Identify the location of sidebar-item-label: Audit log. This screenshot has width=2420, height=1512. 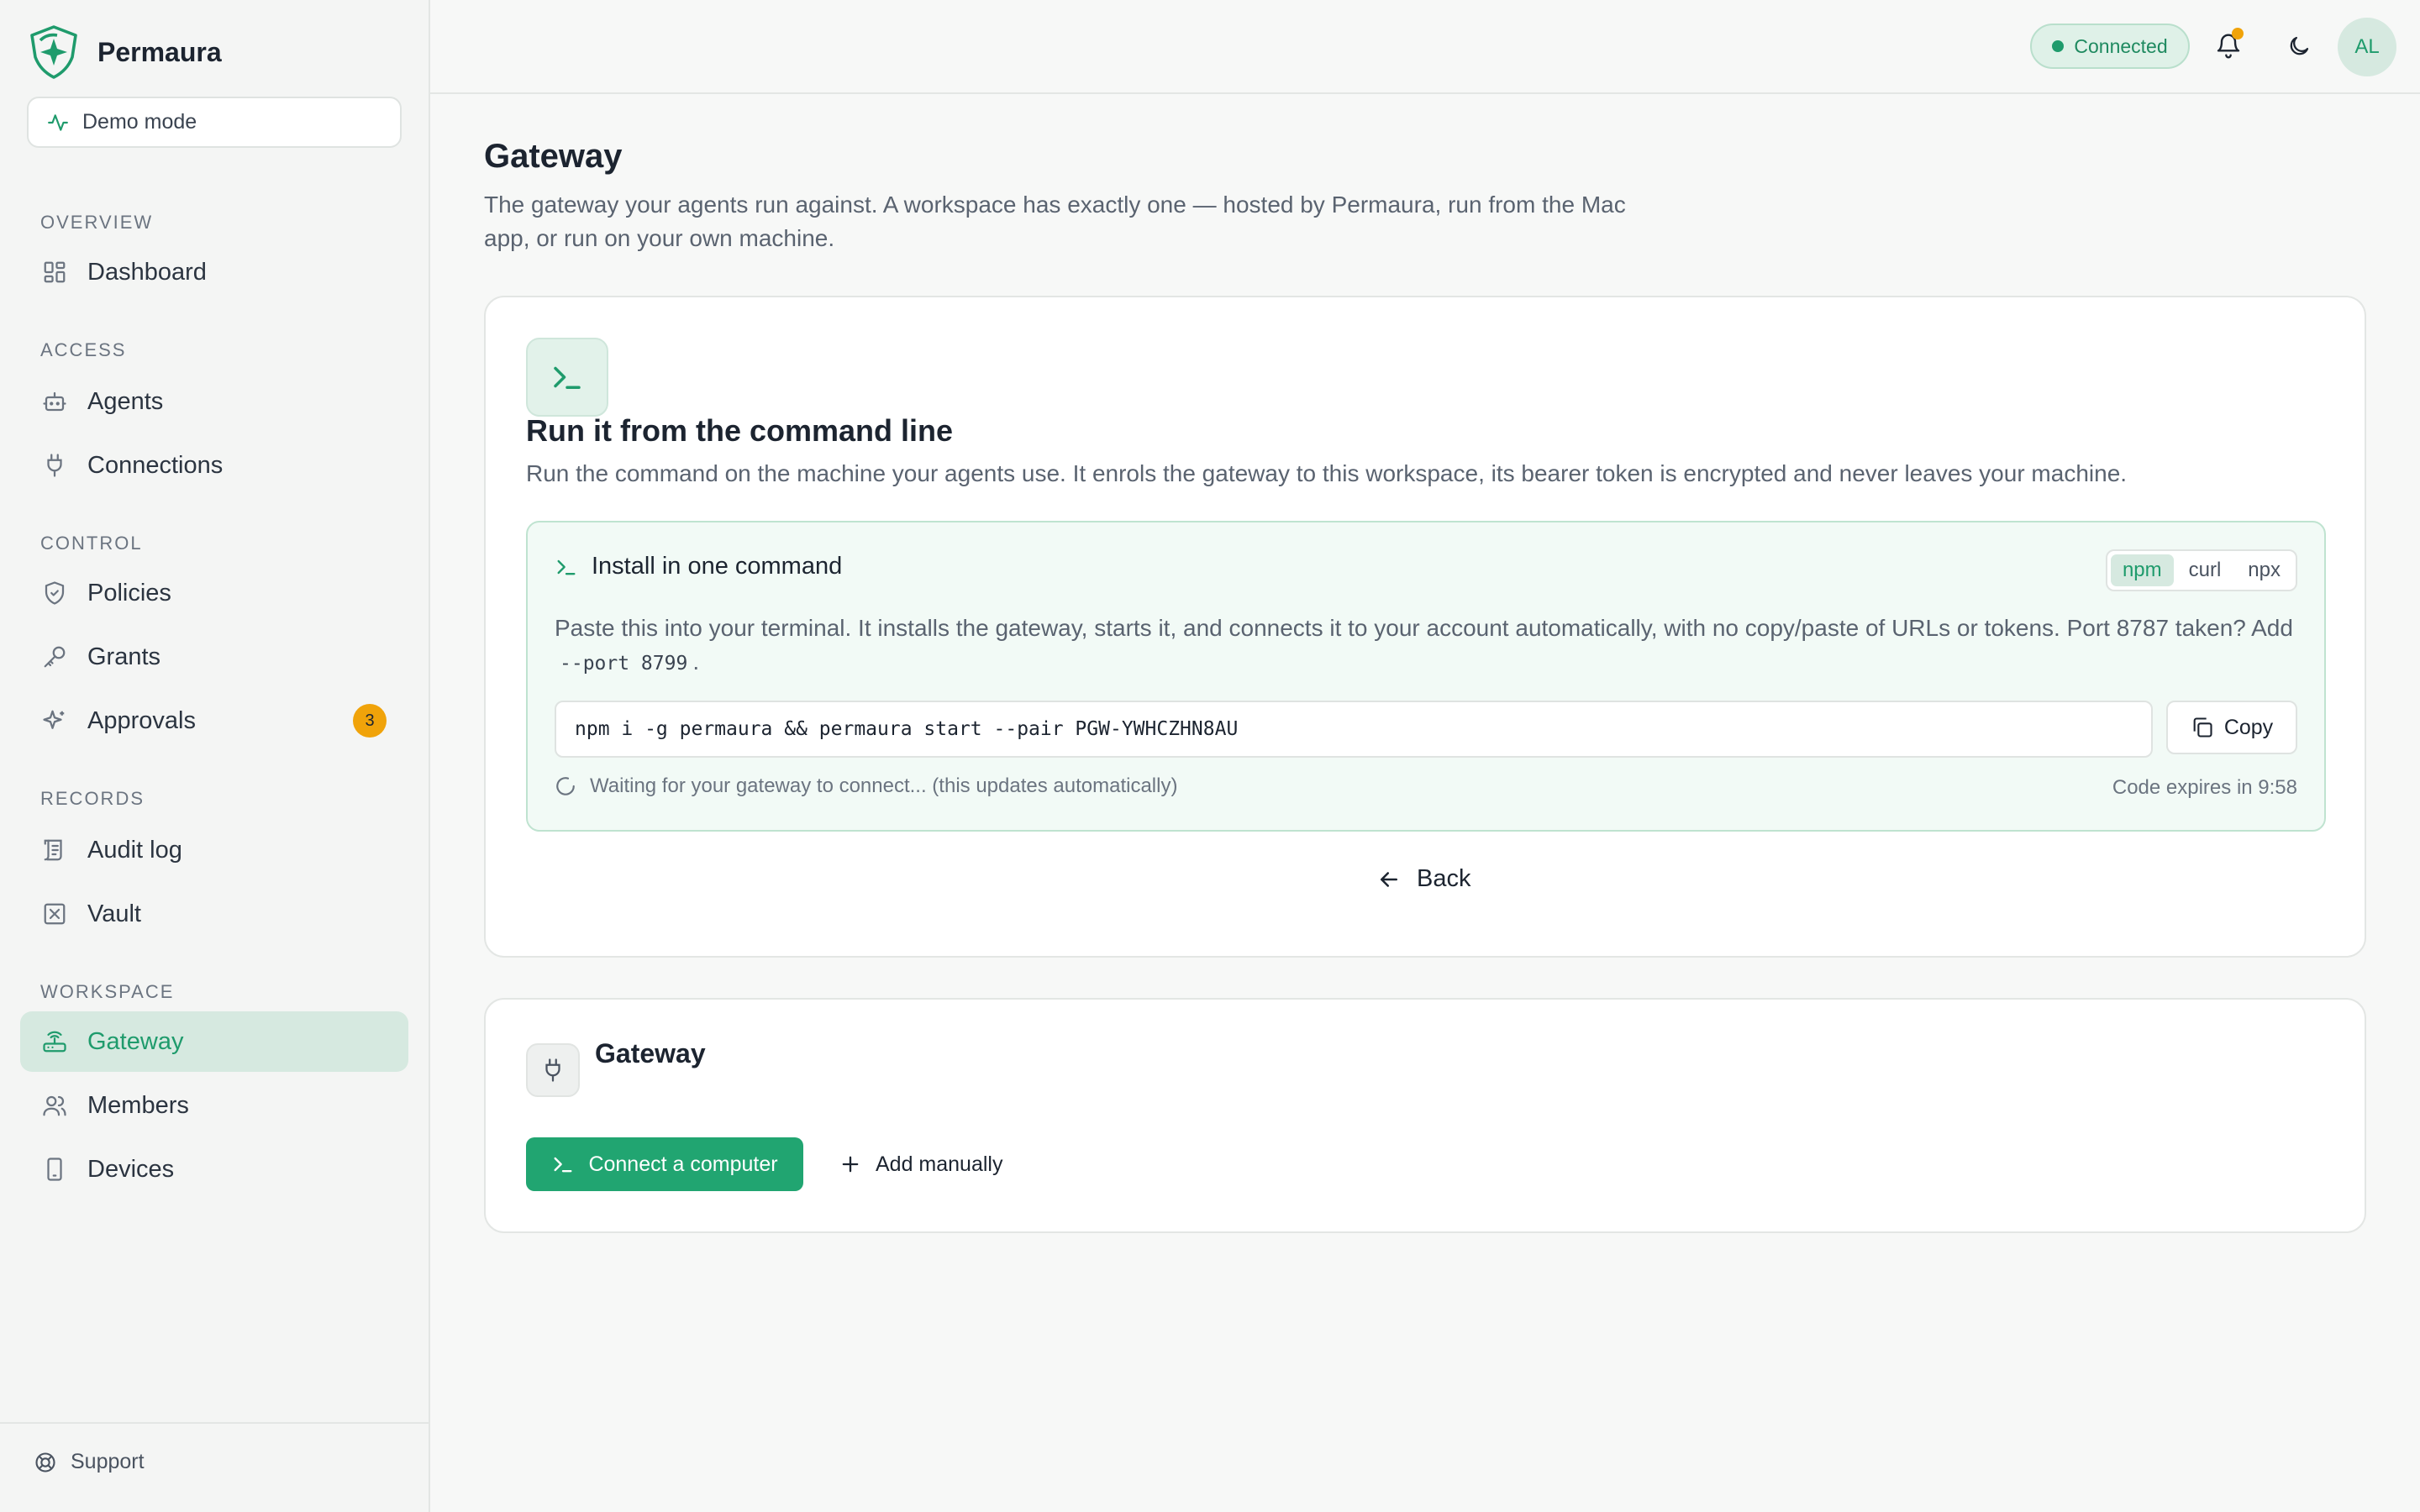
(134, 850).